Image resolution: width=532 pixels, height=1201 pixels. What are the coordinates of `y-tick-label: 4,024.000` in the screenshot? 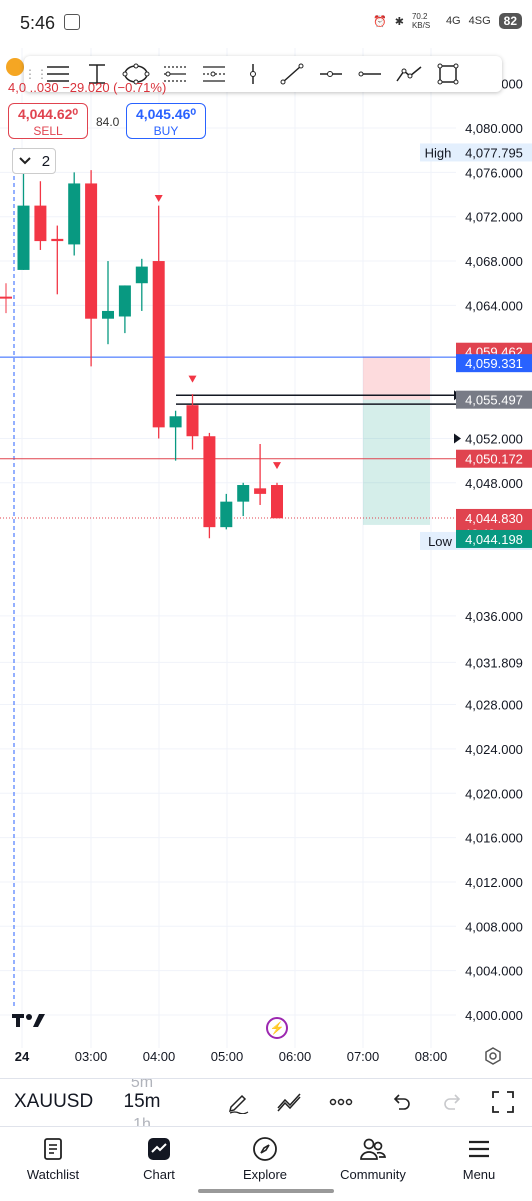 It's located at (494, 749).